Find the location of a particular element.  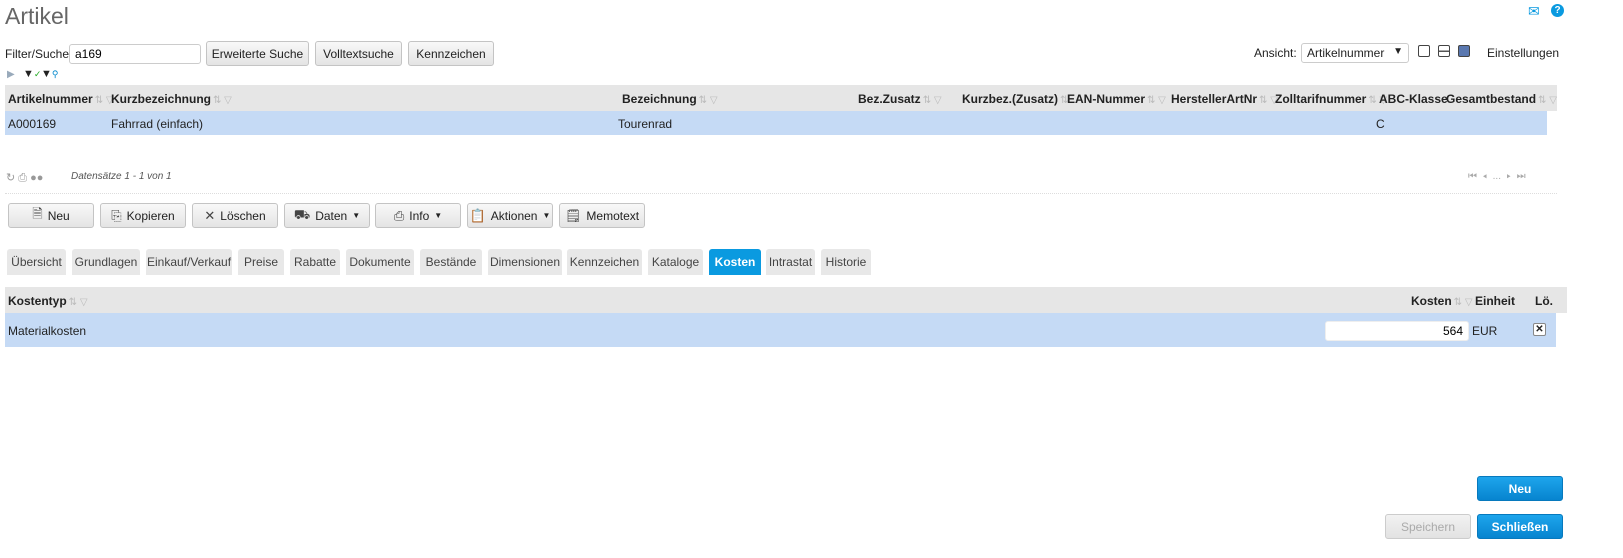

tab-dimensionen: Dimensionen is located at coordinates (525, 262).